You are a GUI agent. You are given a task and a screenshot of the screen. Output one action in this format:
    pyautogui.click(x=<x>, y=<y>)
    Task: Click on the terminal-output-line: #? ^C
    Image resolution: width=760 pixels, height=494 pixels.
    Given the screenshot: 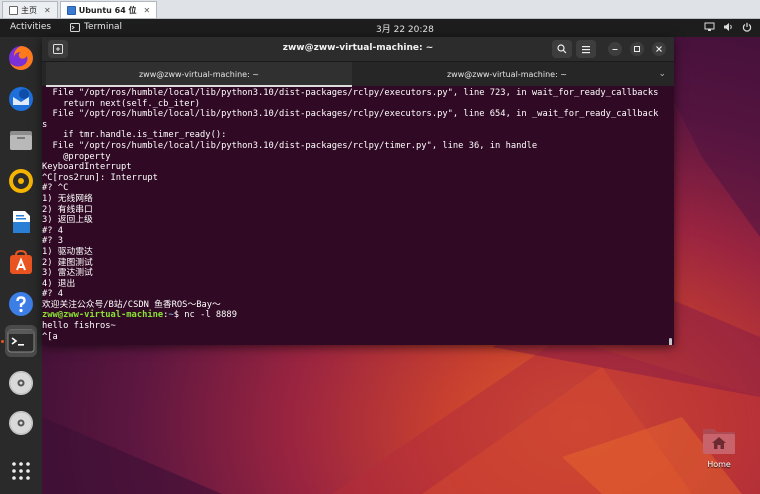 What is the action you would take?
    pyautogui.click(x=55, y=188)
    